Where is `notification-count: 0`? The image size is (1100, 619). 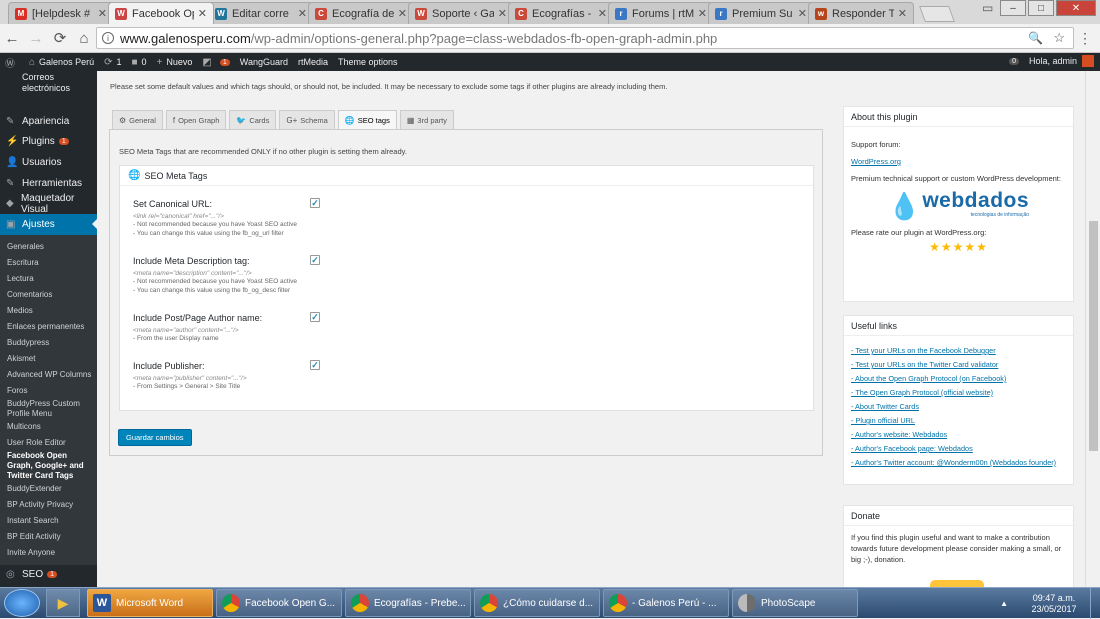 notification-count: 0 is located at coordinates (1014, 61).